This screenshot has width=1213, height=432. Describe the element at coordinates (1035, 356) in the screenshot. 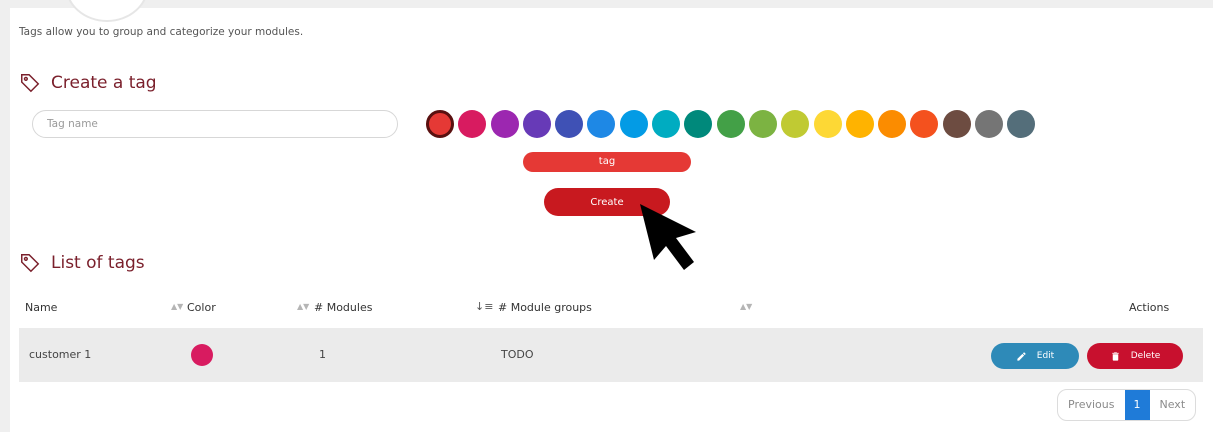

I see `edit-button: Edit` at that location.